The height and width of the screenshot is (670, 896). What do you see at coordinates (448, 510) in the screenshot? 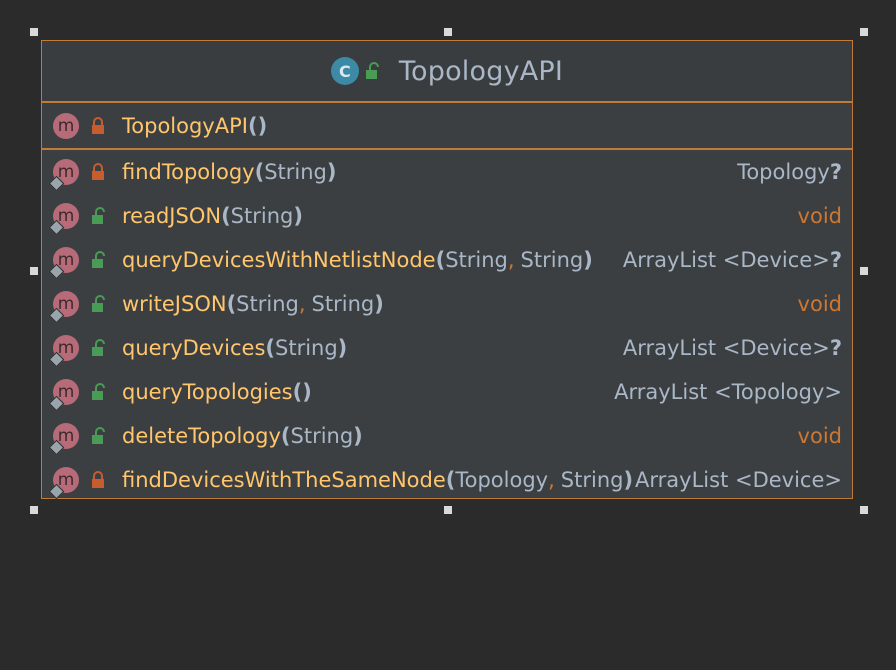
I see `resize-handle-bottom-middle` at bounding box center [448, 510].